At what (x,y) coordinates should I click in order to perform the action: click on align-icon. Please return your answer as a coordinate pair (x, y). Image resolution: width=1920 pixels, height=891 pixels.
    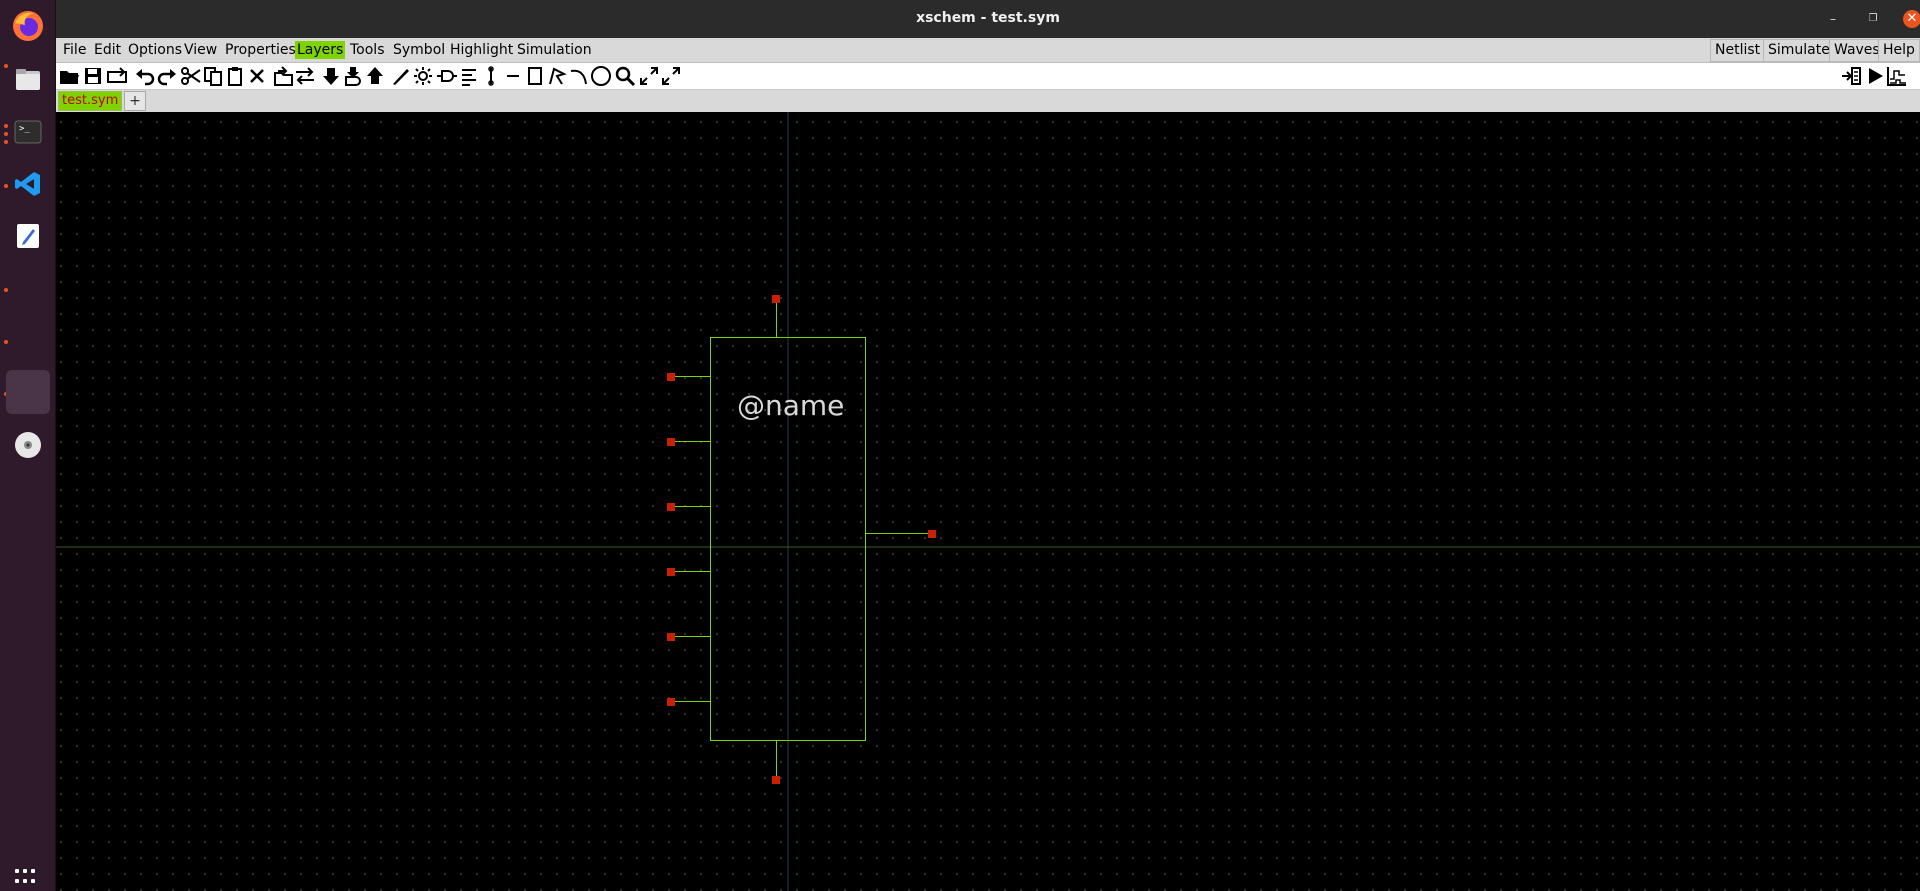
    Looking at the image, I should click on (469, 76).